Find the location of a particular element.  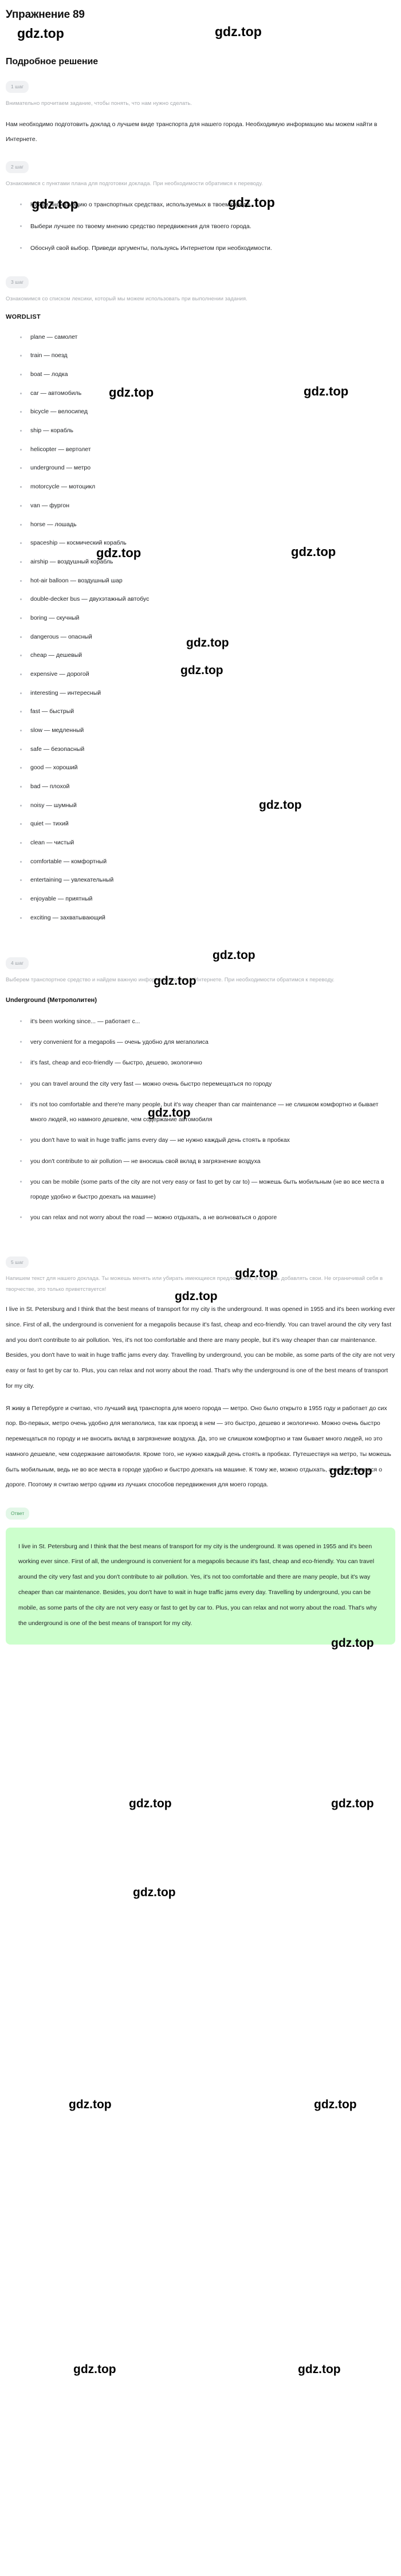

list-item: enjoyable — приятный is located at coordinates (207, 899).